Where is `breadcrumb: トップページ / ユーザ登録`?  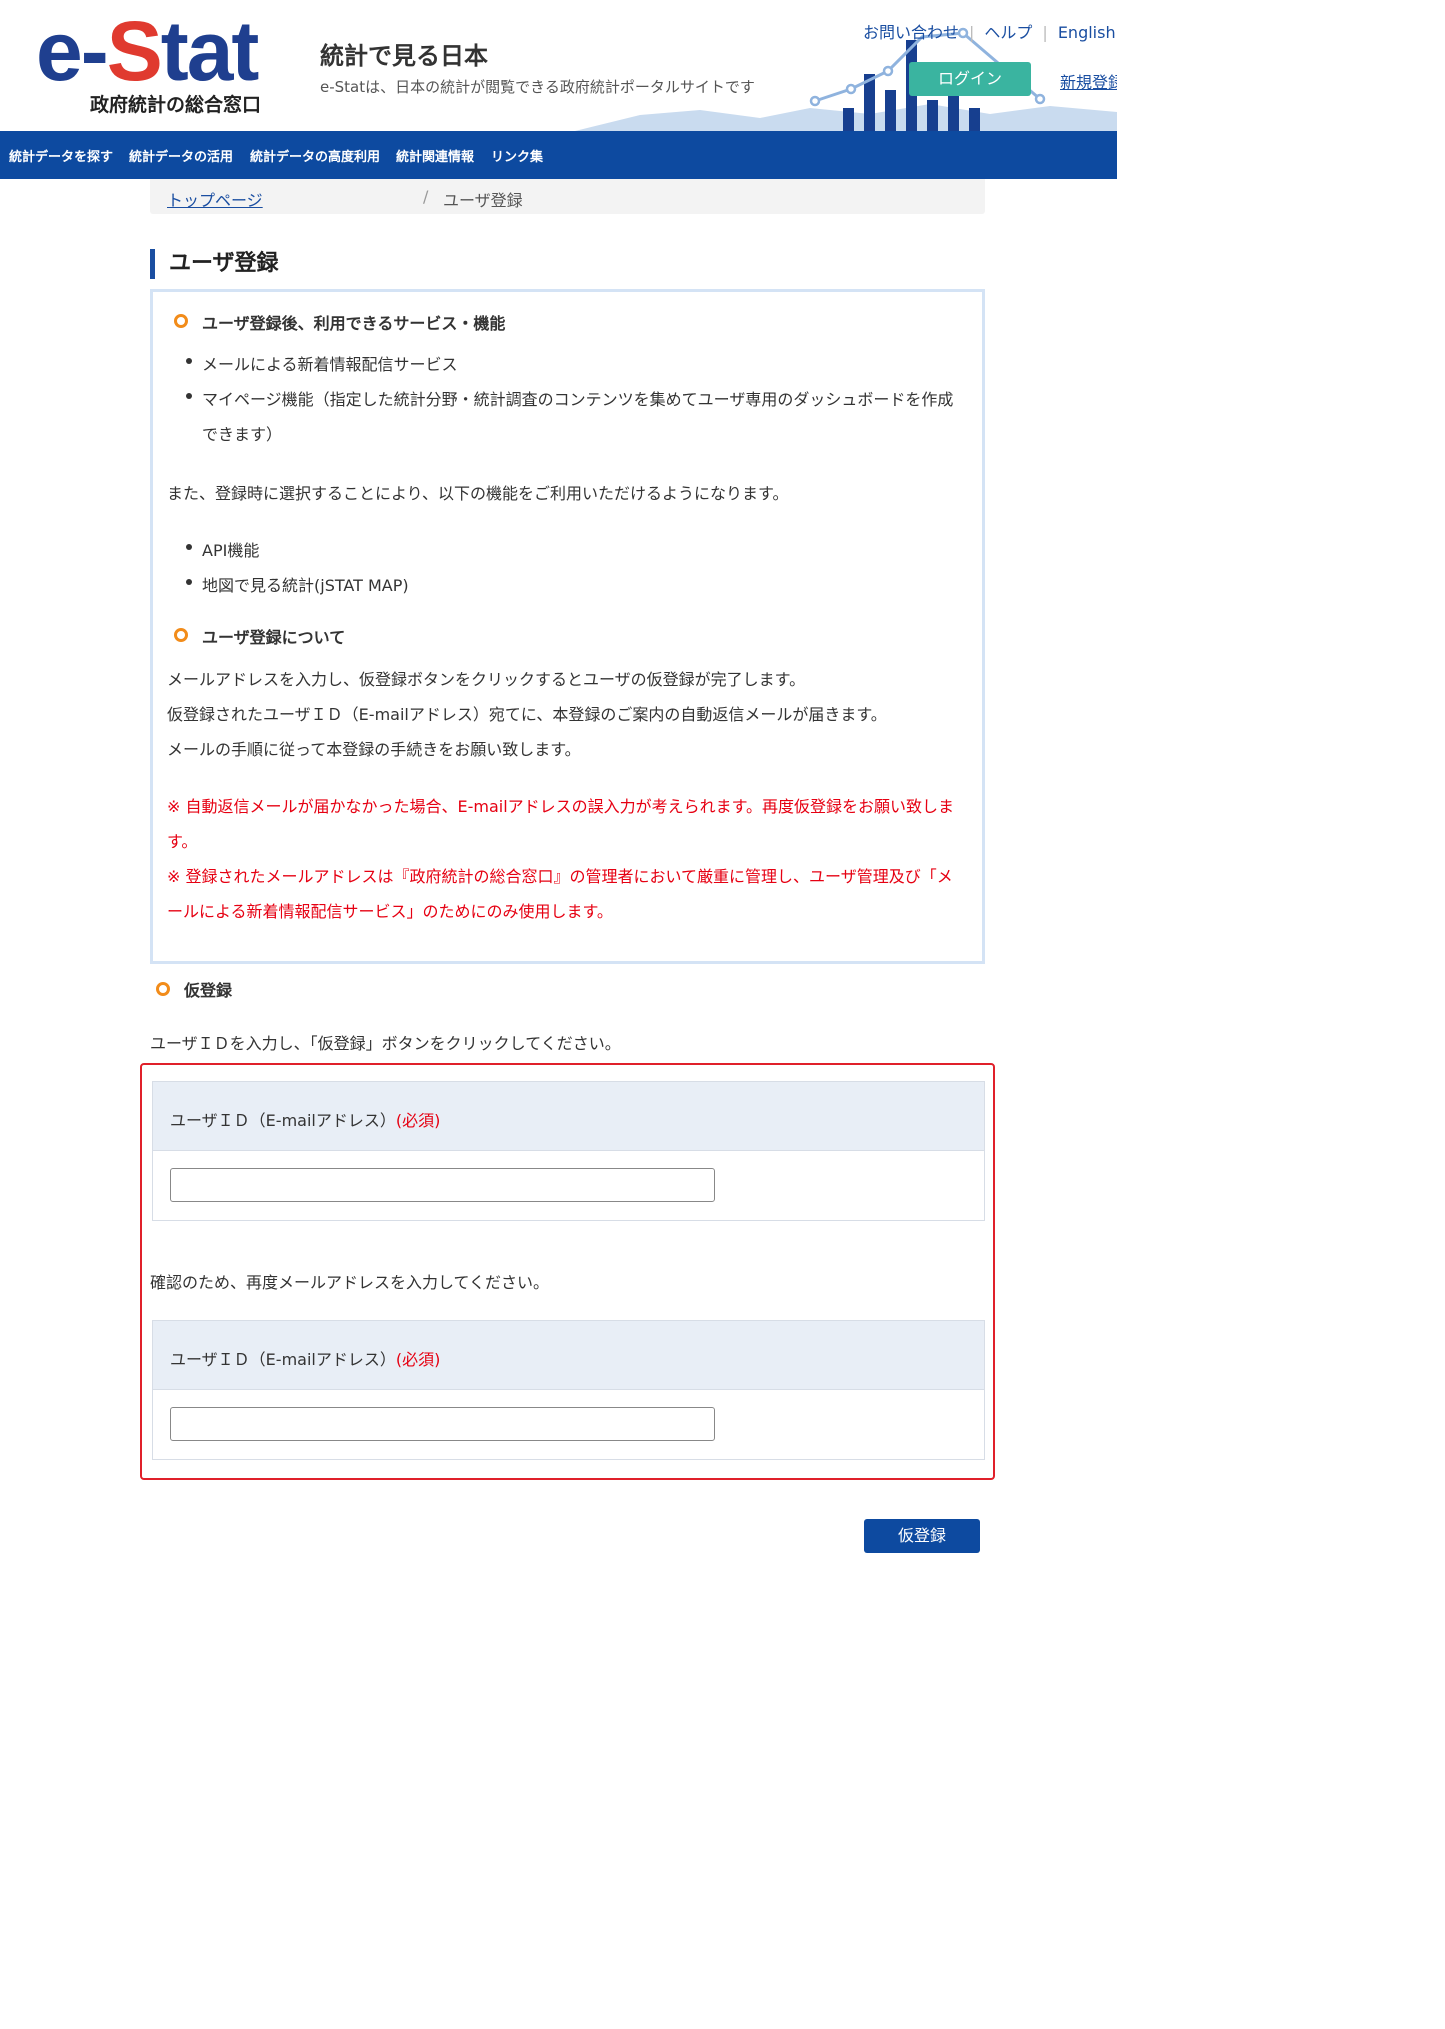
breadcrumb: トップページ / ユーザ登録 is located at coordinates (567, 196).